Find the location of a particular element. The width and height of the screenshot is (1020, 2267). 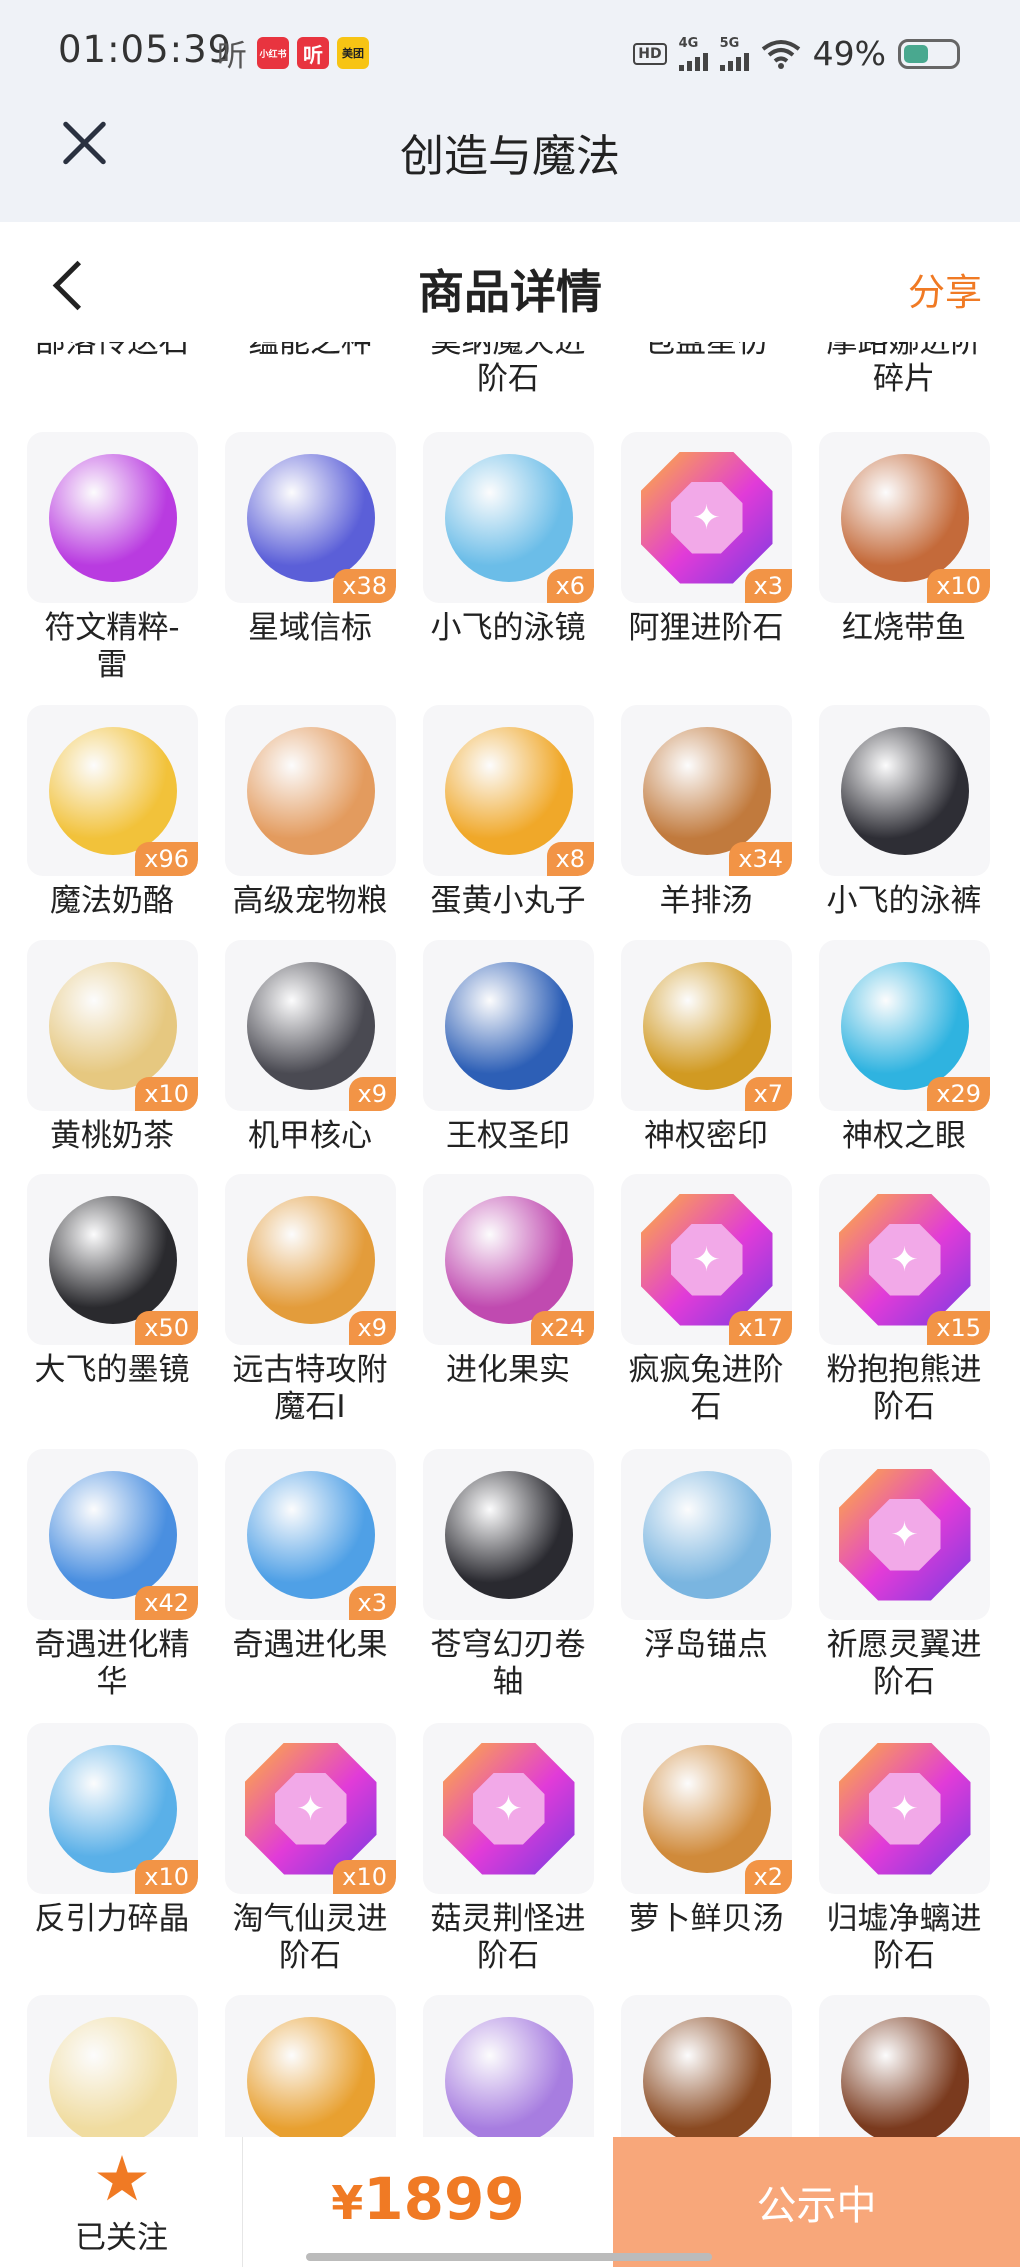

item-card: x24 进化果实 is located at coordinates (495, 1304).